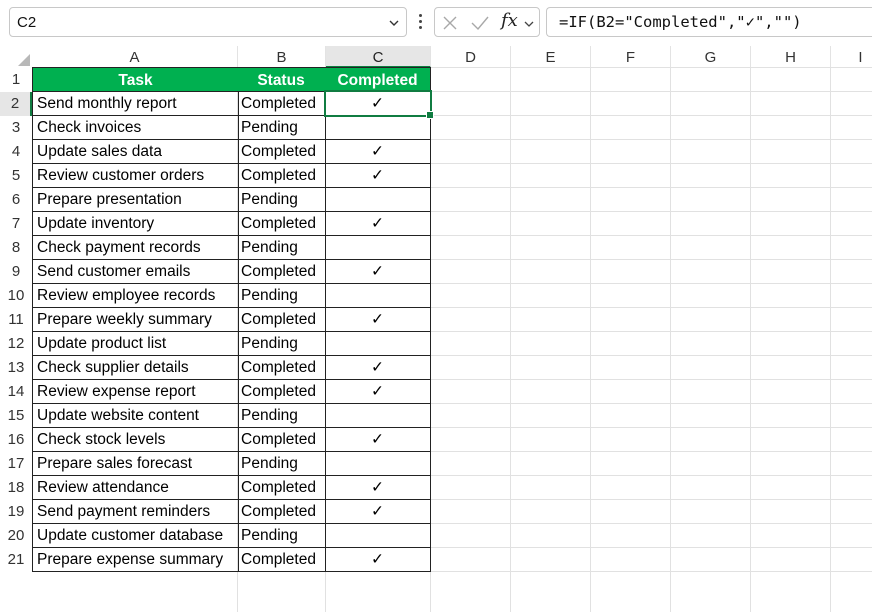 This screenshot has height=612, width=872. What do you see at coordinates (430, 115) in the screenshot?
I see `fill-handle` at bounding box center [430, 115].